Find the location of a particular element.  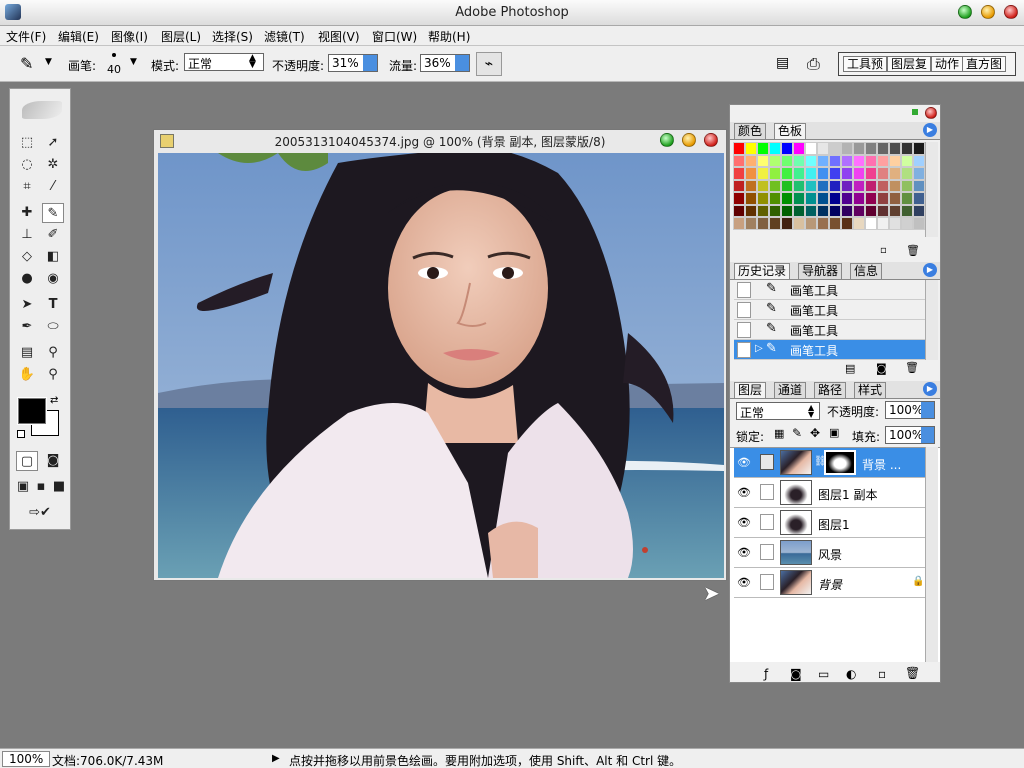

menu-help: 帮助(H) is located at coordinates (449, 36).